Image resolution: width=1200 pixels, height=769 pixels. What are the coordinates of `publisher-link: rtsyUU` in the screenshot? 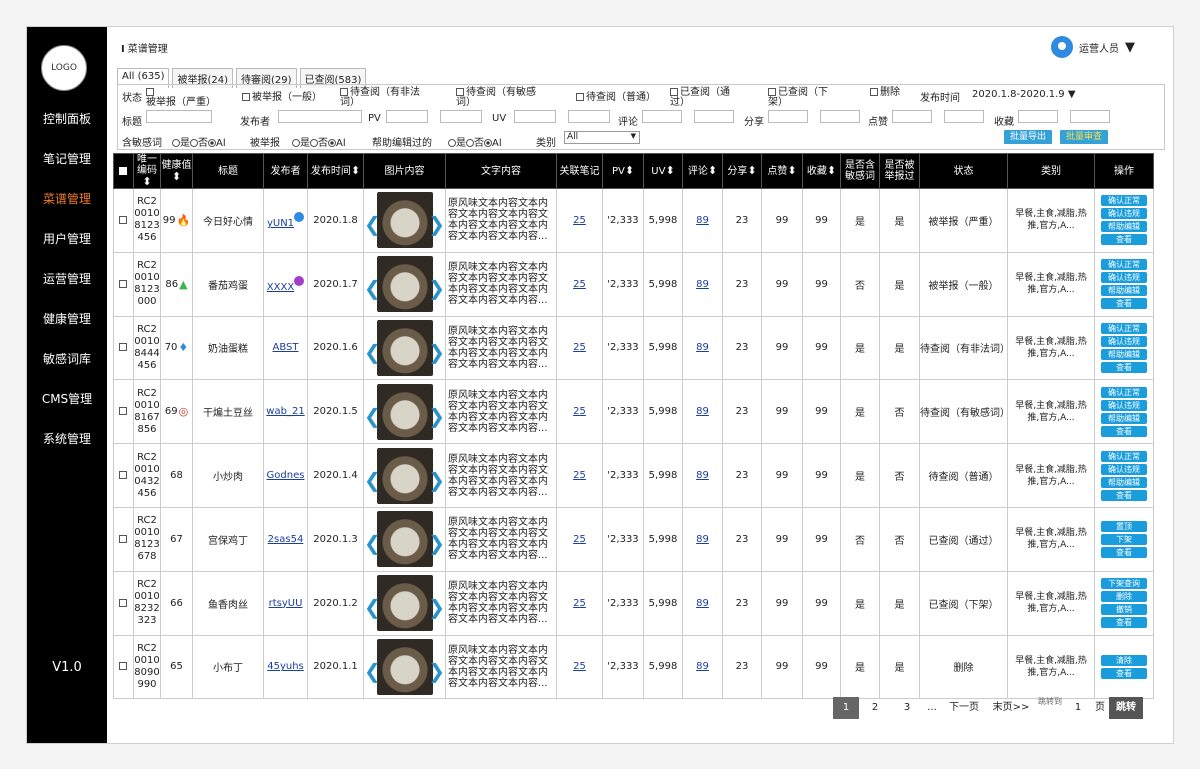 It's located at (286, 603).